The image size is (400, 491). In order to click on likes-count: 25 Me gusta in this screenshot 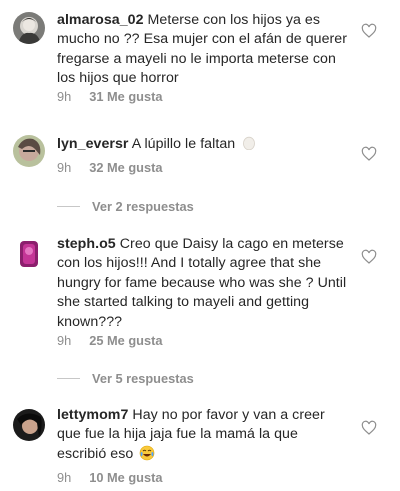, I will do `click(125, 340)`.